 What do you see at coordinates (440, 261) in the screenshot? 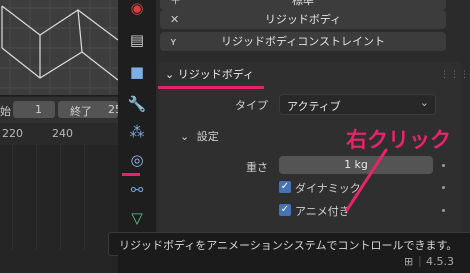
I see `version-text: 4.5.3` at bounding box center [440, 261].